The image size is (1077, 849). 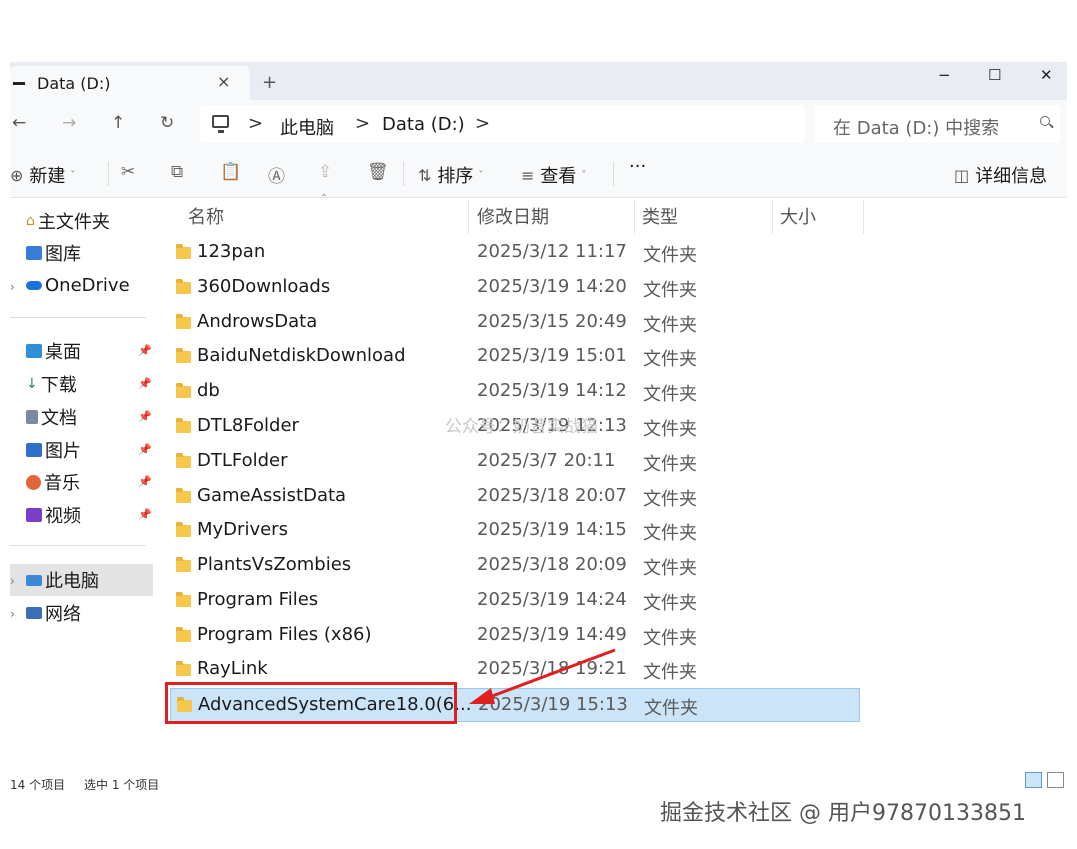 I want to click on paste-icon: 📋, so click(x=230, y=172).